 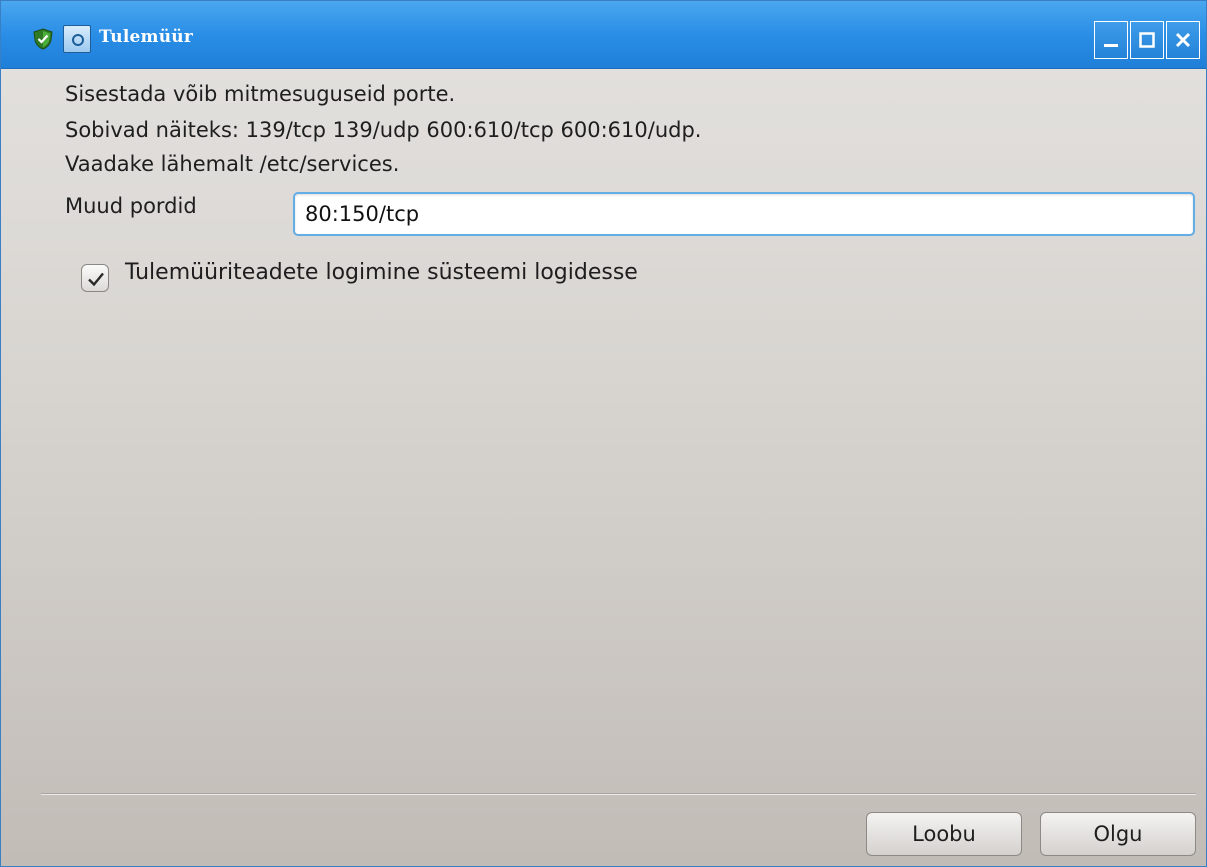 I want to click on close-icon, so click(x=1183, y=40).